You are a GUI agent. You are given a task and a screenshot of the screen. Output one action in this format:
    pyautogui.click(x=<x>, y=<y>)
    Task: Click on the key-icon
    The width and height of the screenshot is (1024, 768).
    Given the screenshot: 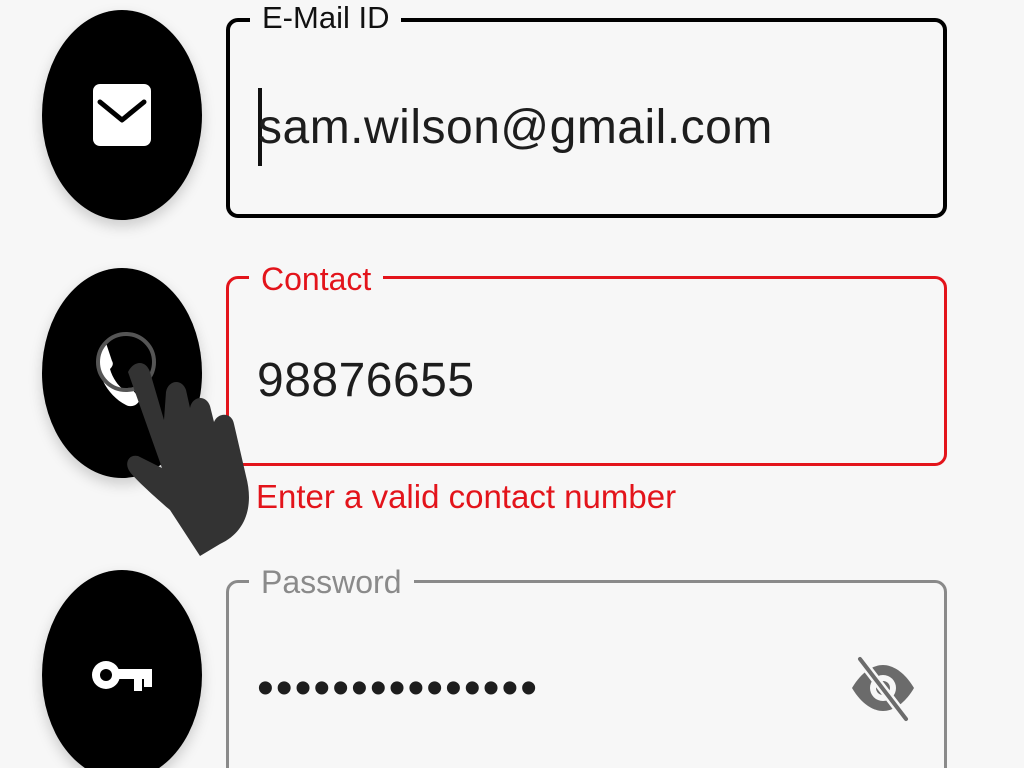 What is the action you would take?
    pyautogui.click(x=122, y=676)
    